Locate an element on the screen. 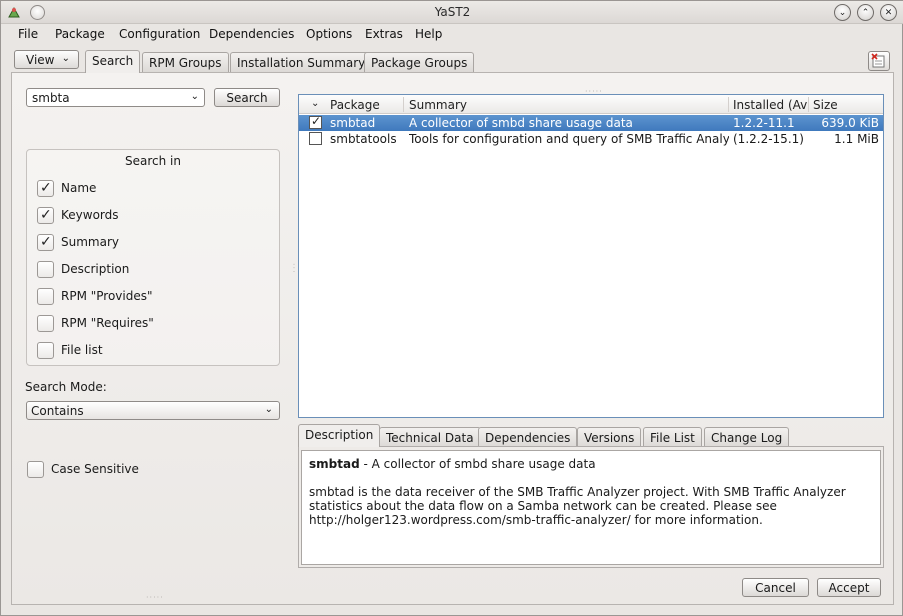  search-option-checkbox: RPM "Requires" is located at coordinates (95, 323).